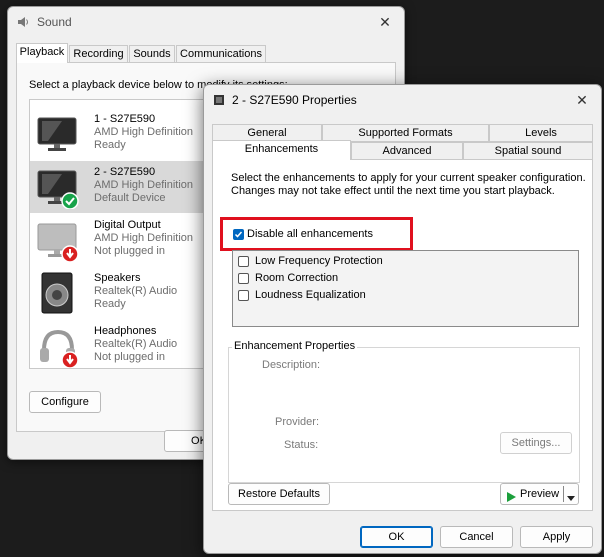 The height and width of the screenshot is (557, 604). What do you see at coordinates (152, 54) in the screenshot?
I see `tab-sounds: Sounds` at bounding box center [152, 54].